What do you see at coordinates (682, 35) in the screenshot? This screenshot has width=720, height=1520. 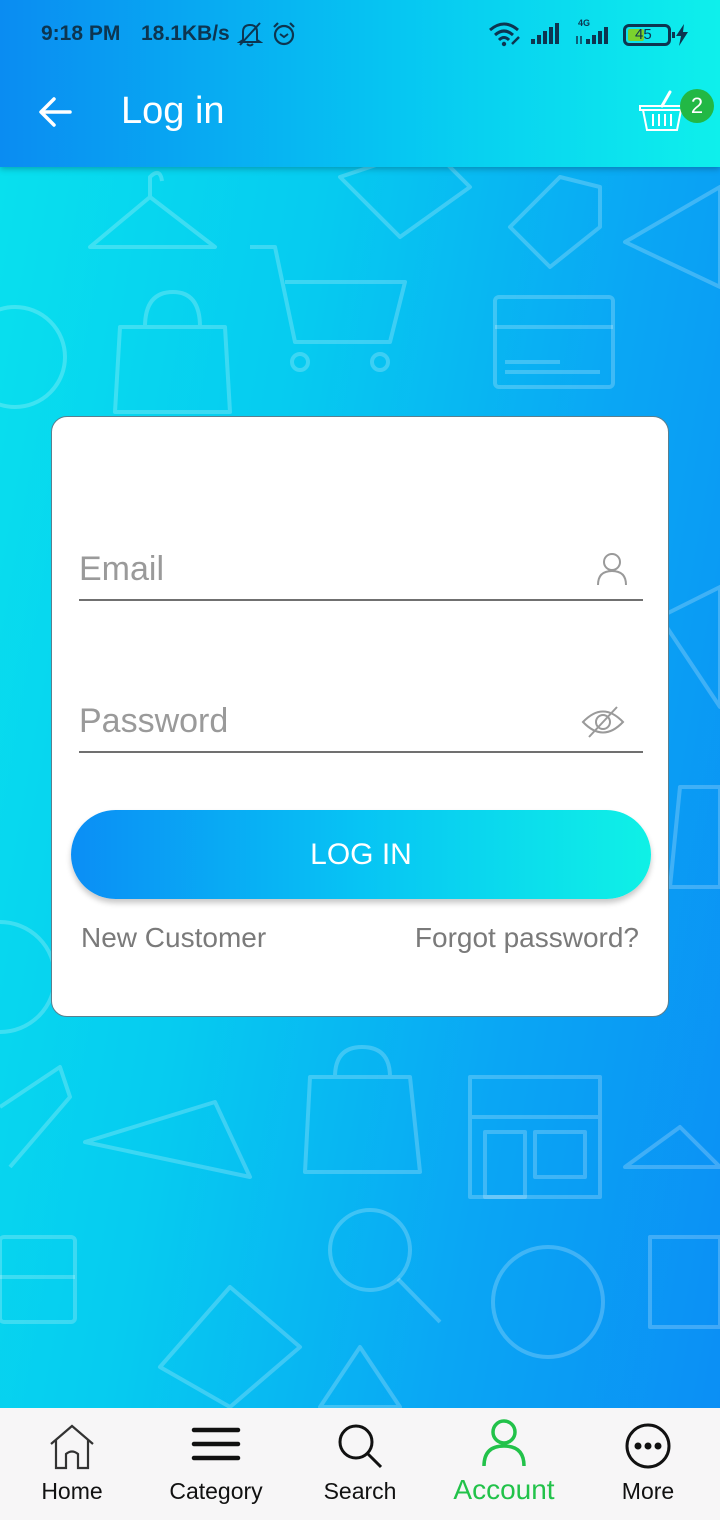 I see `charging-icon` at bounding box center [682, 35].